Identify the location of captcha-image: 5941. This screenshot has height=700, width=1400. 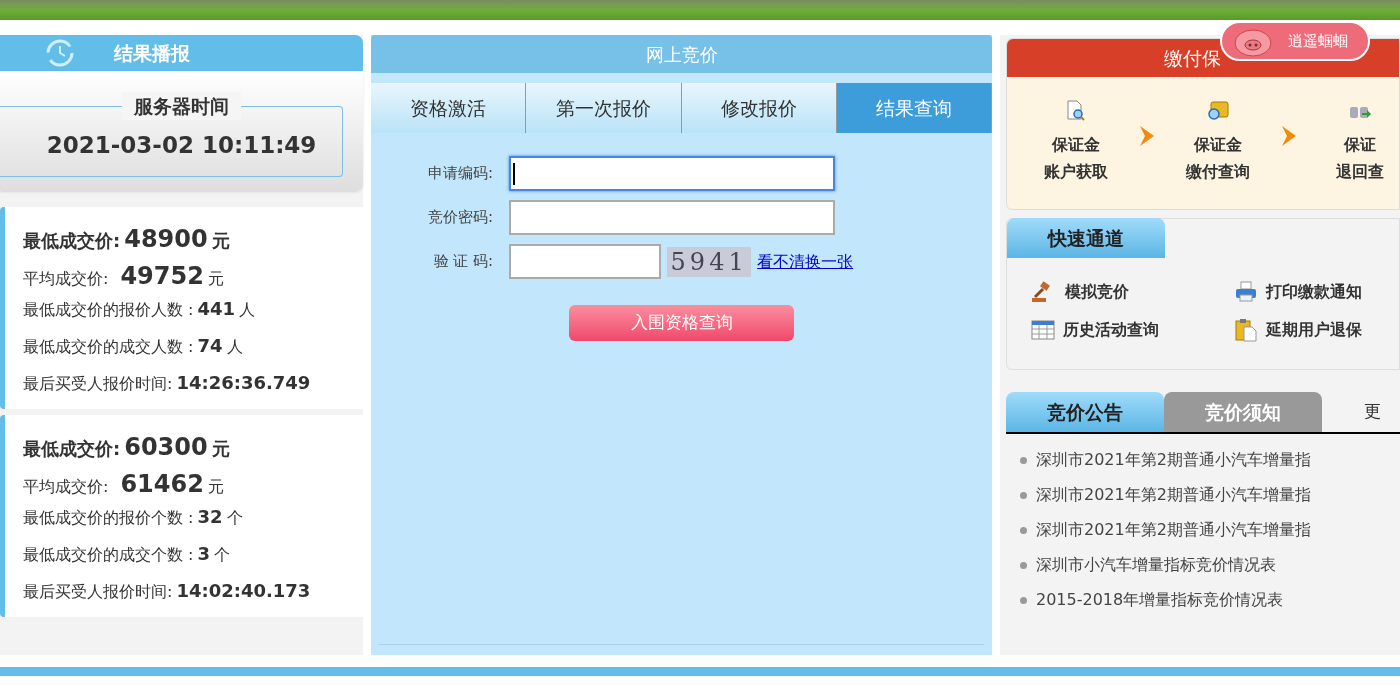
(709, 261).